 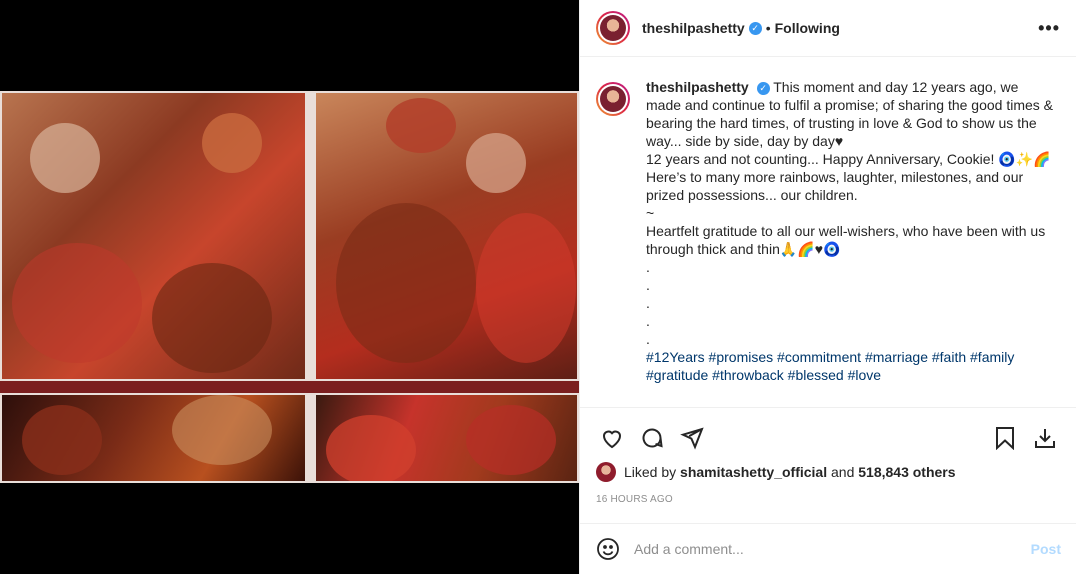 I want to click on comment-input, so click(x=832, y=549).